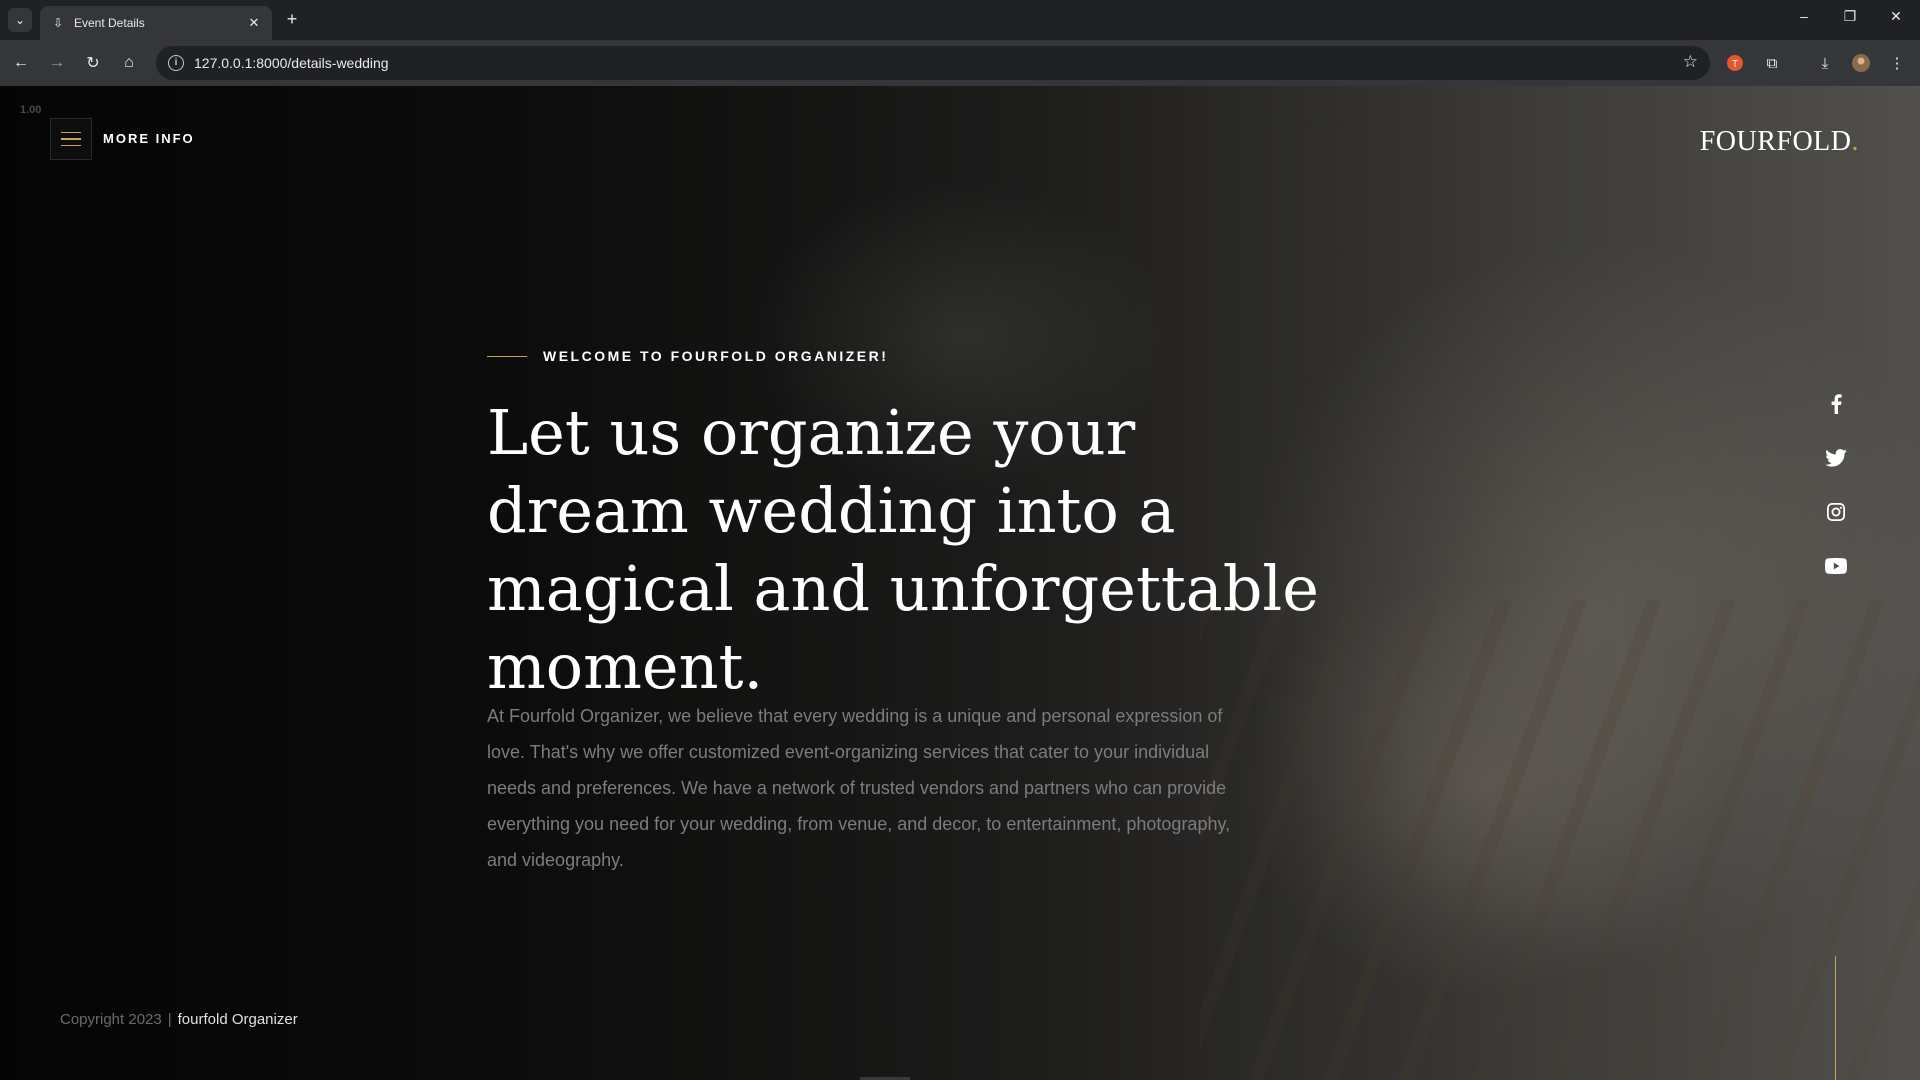 The image size is (1920, 1080). Describe the element at coordinates (31, 110) in the screenshot. I see `zoom-indicator: 1.00` at that location.